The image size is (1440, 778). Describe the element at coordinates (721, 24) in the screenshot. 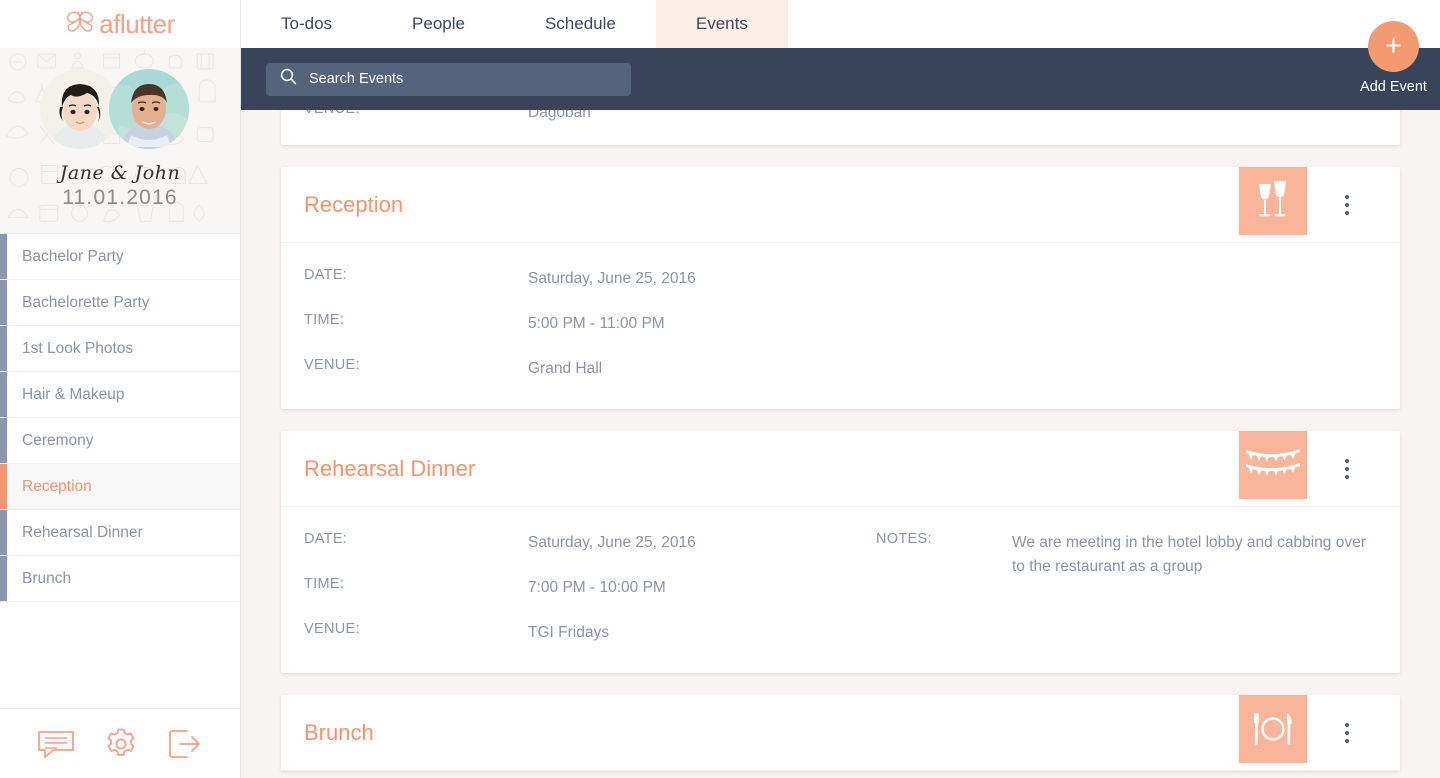

I see `tab-events: Events` at that location.